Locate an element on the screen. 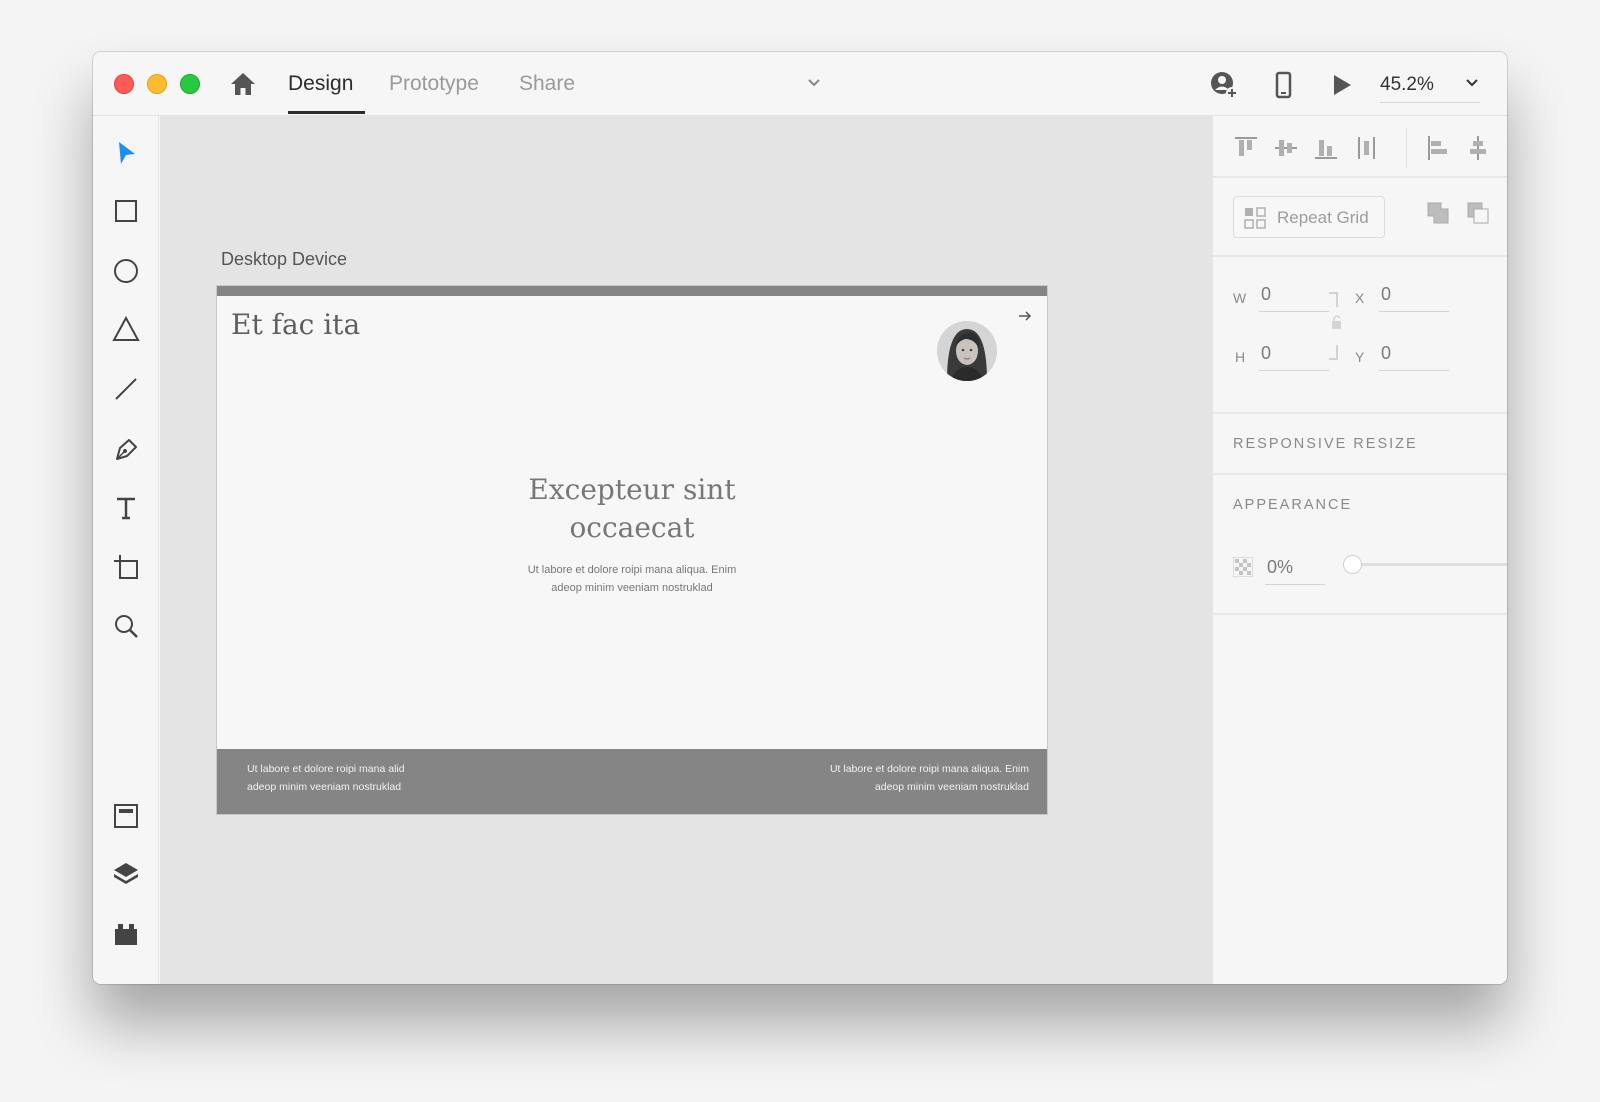 Image resolution: width=1600 pixels, height=1102 pixels. zoom-chevron-down-icon is located at coordinates (1472, 83).